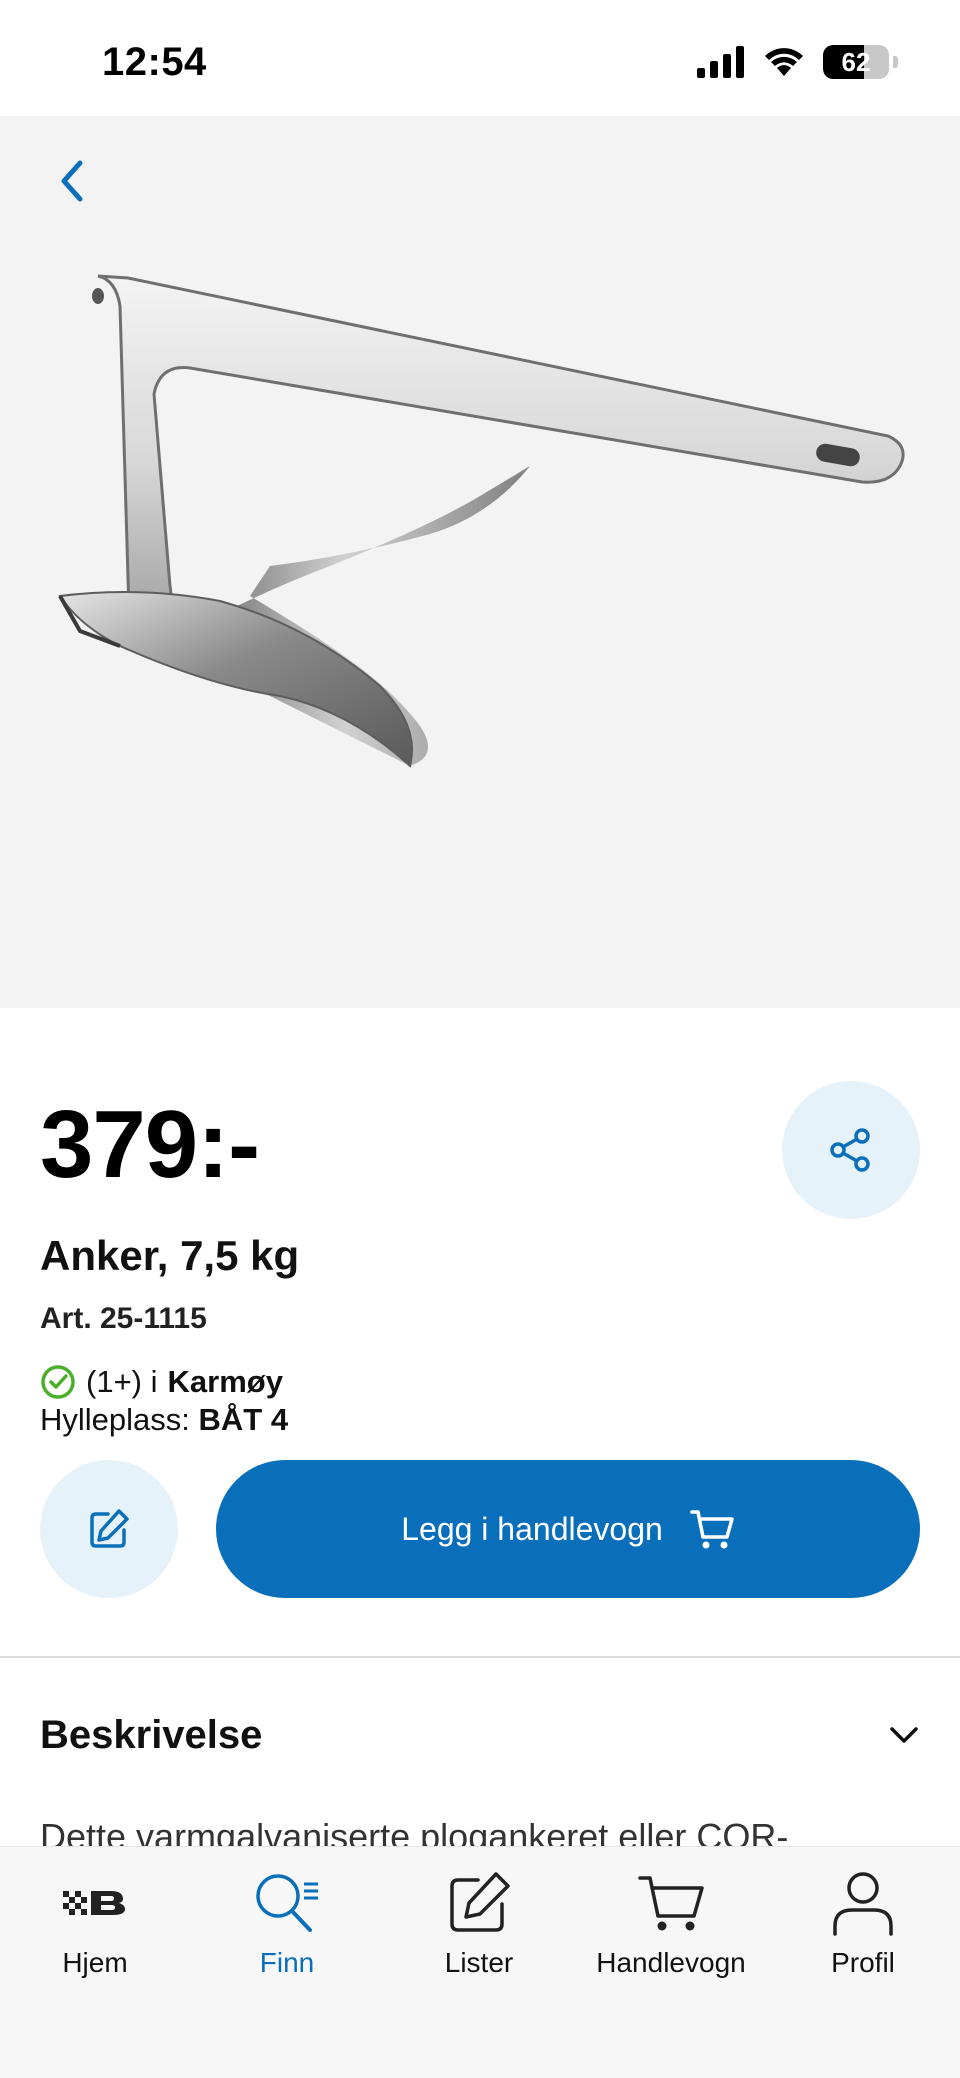 This screenshot has height=2078, width=960. What do you see at coordinates (863, 1903) in the screenshot?
I see `person-icon` at bounding box center [863, 1903].